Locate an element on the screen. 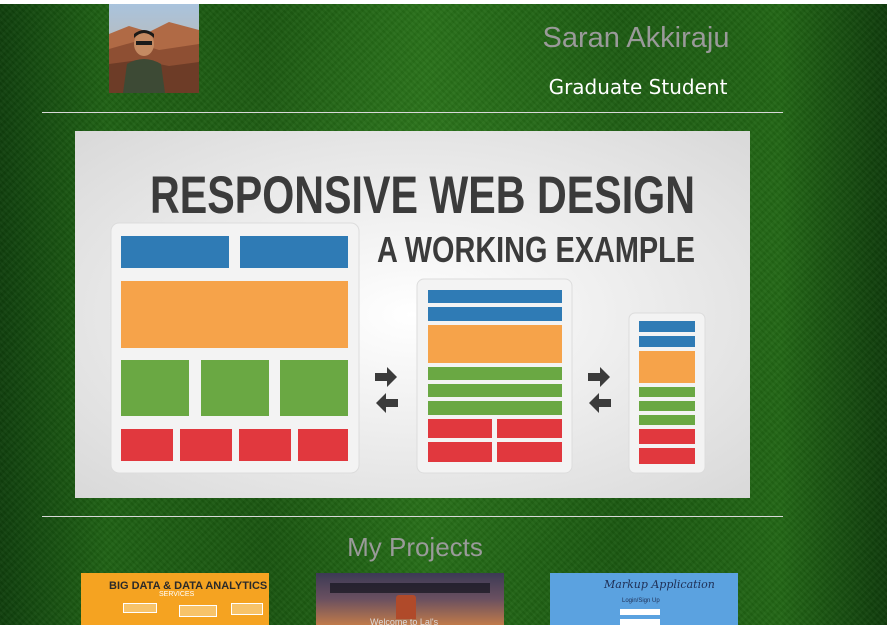  divider-top is located at coordinates (412, 112).